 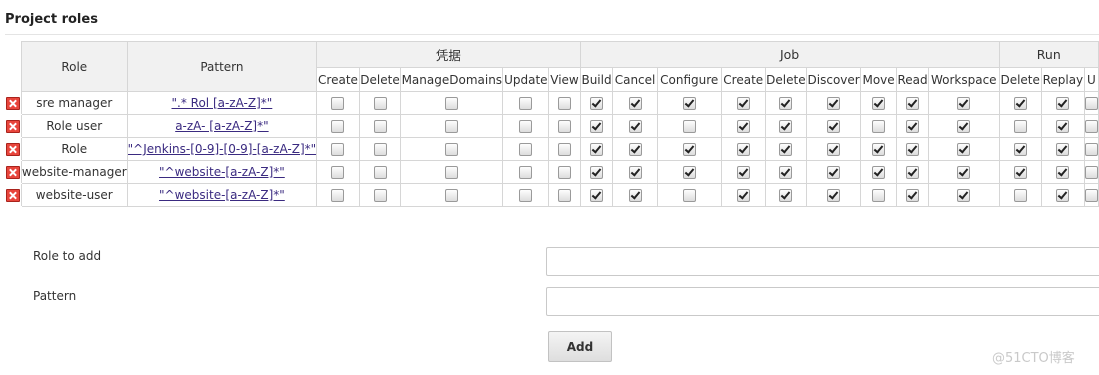 I want to click on role-name: Role, so click(x=74, y=149).